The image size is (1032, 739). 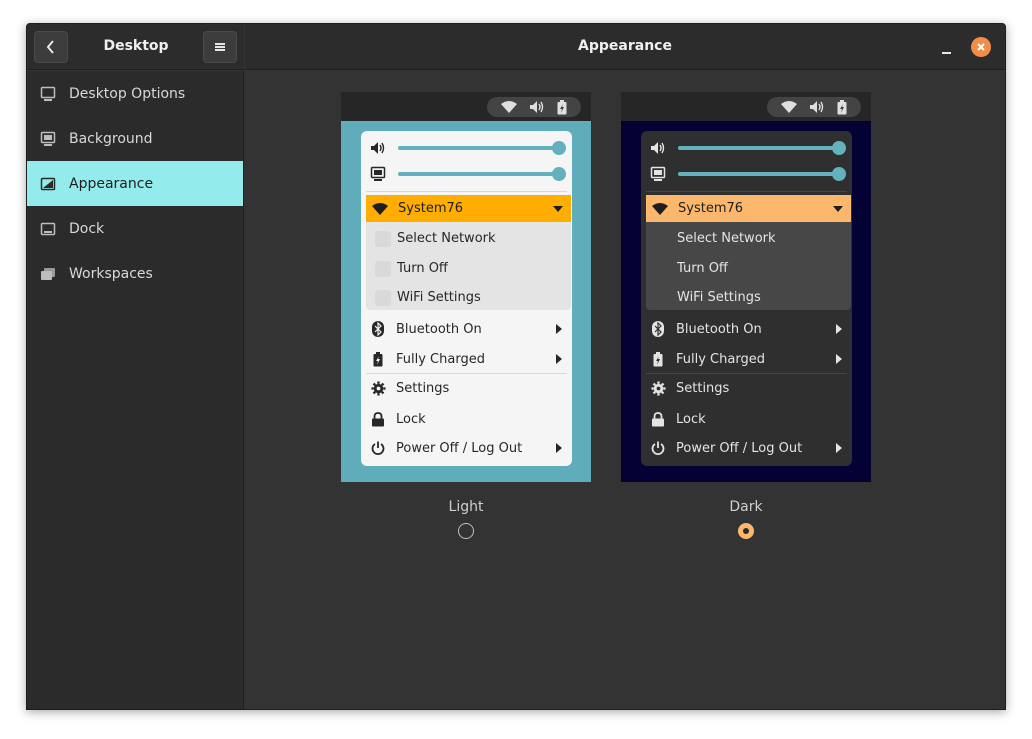 I want to click on radio-selected-dot, so click(x=746, y=531).